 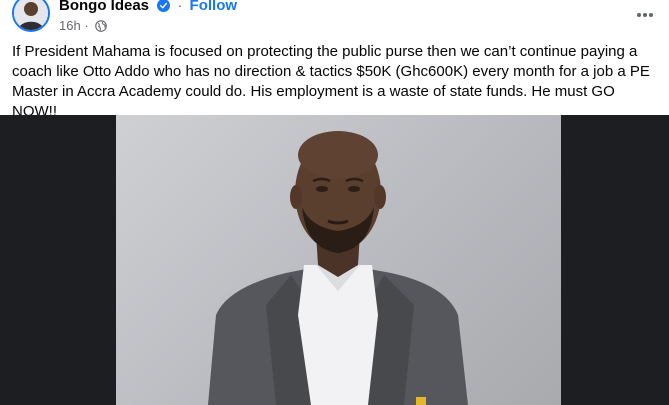 I want to click on globe-icon, so click(x=100, y=25).